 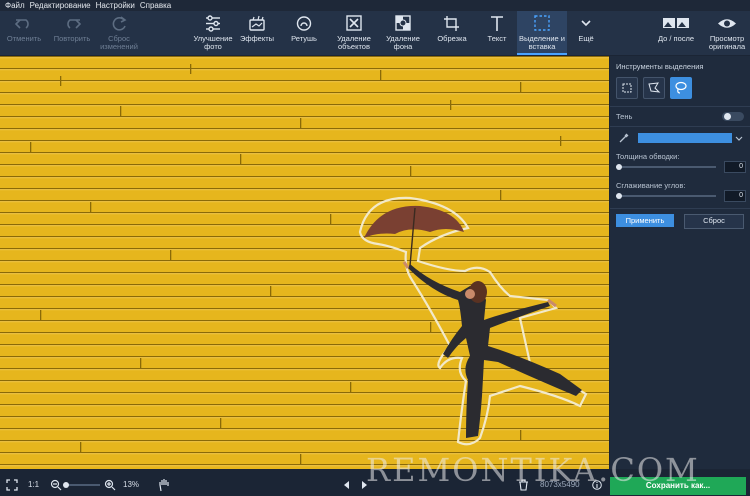 What do you see at coordinates (354, 23) in the screenshot?
I see `remove-objects-icon` at bounding box center [354, 23].